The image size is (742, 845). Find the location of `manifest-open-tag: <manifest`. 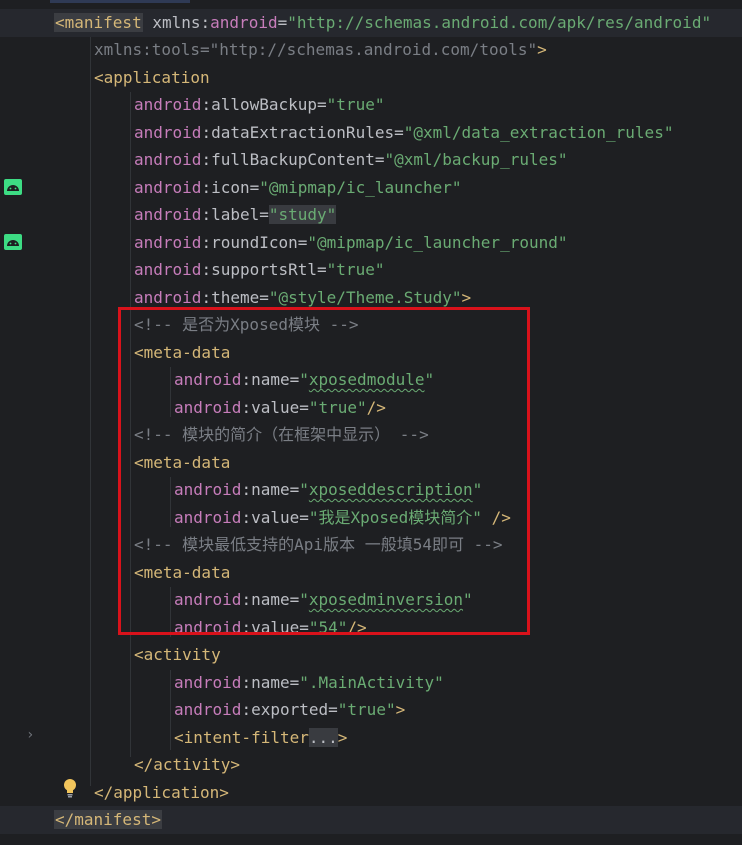

manifest-open-tag: <manifest is located at coordinates (98, 22).